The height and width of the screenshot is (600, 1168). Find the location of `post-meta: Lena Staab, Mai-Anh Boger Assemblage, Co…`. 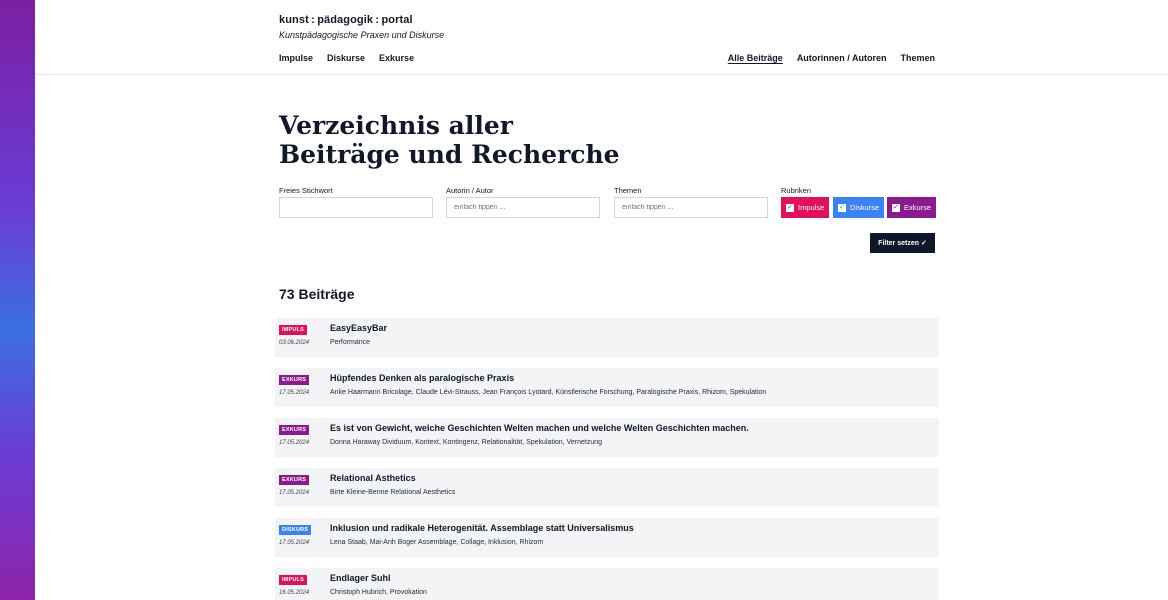

post-meta: Lena Staab, Mai-Anh Boger Assemblage, Co… is located at coordinates (437, 542).